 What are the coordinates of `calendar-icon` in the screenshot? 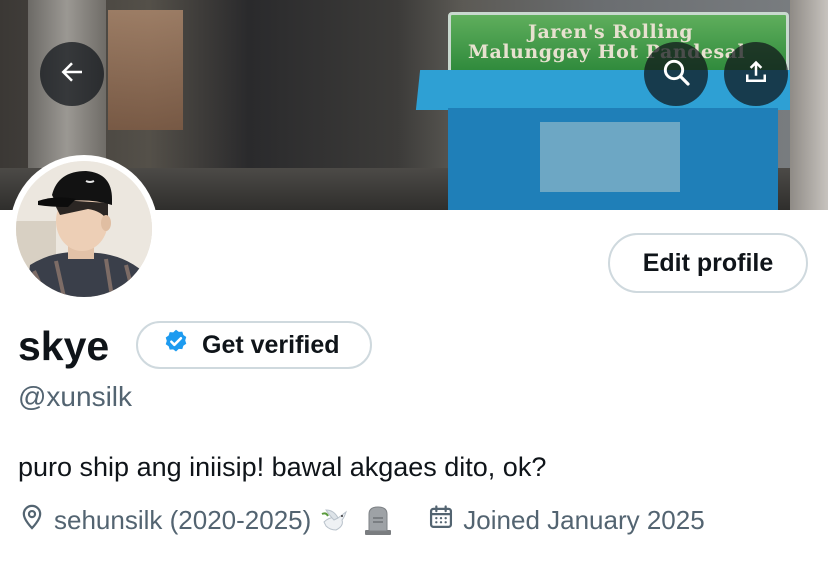 It's located at (441, 520).